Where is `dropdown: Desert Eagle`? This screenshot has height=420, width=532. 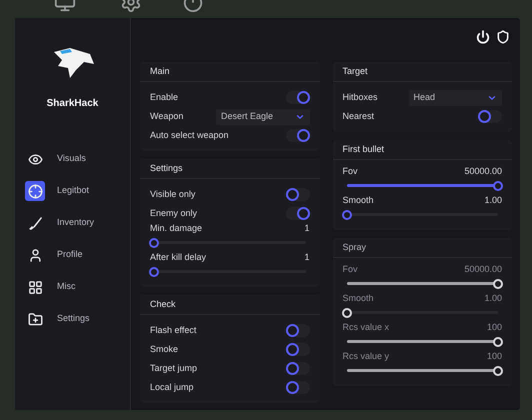
dropdown: Desert Eagle is located at coordinates (263, 116).